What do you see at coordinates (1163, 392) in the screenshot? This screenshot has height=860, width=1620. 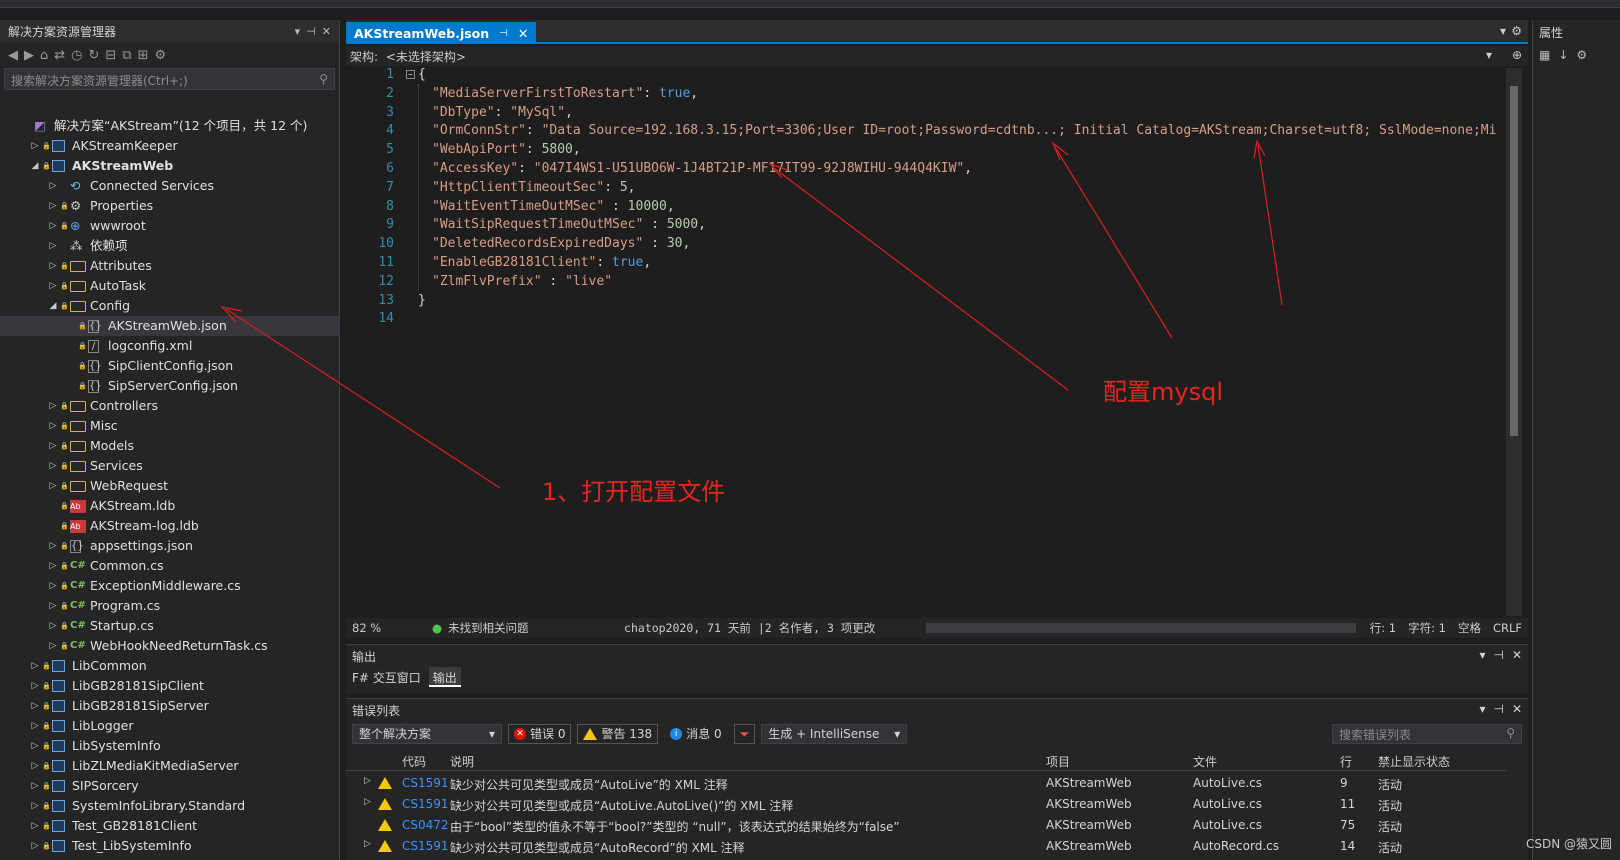 I see `annotation-config-mysql: 配置mysql` at bounding box center [1163, 392].